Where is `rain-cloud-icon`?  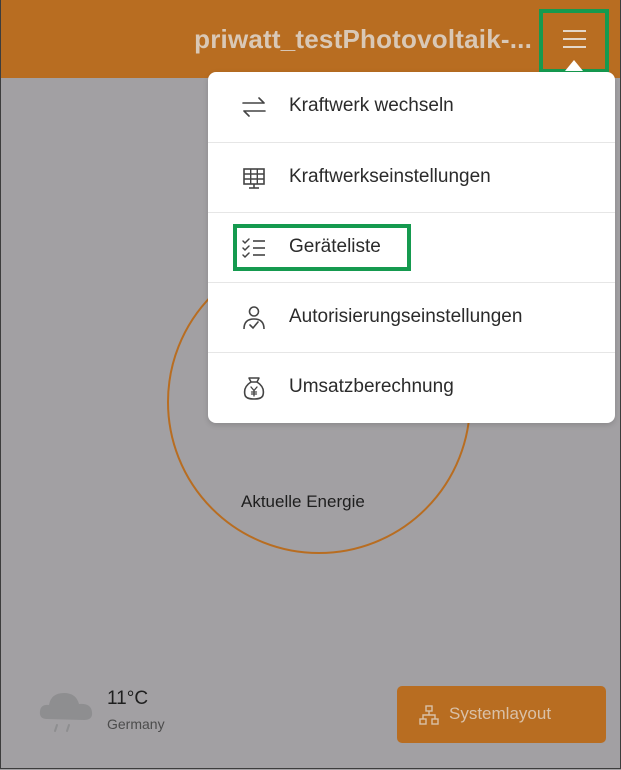
rain-cloud-icon is located at coordinates (66, 712).